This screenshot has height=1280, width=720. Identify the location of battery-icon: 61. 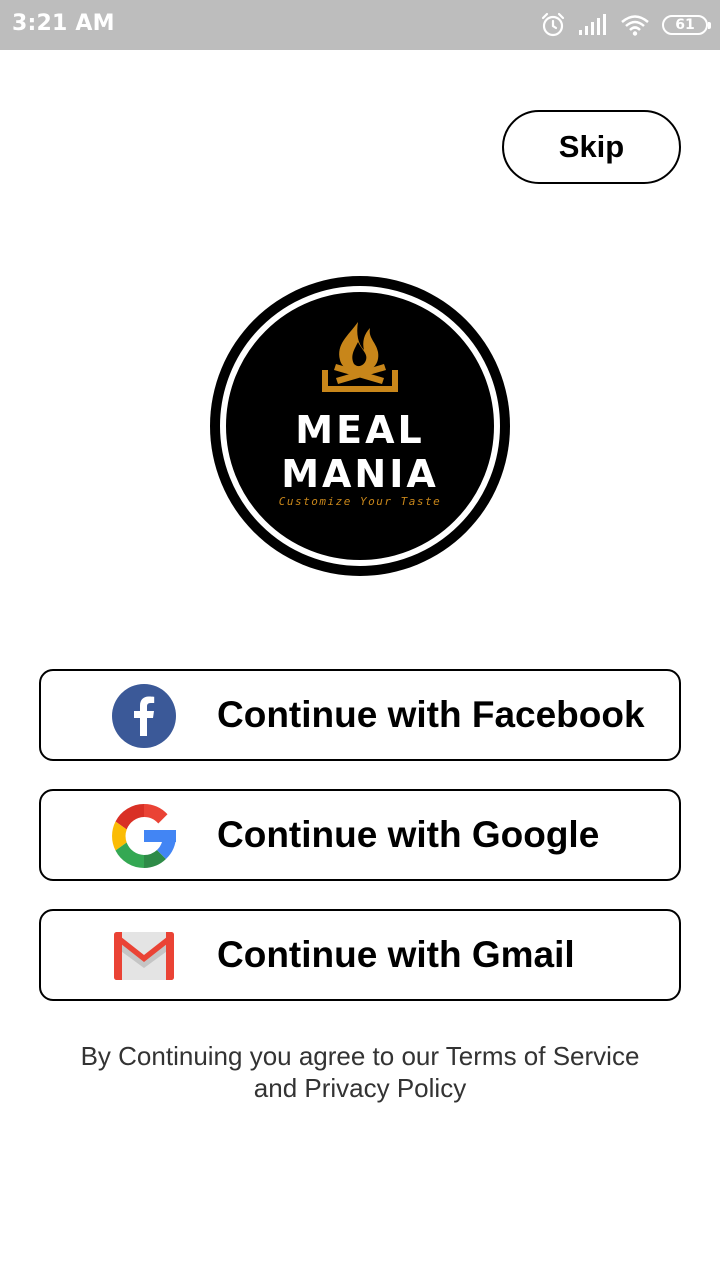
(686, 25).